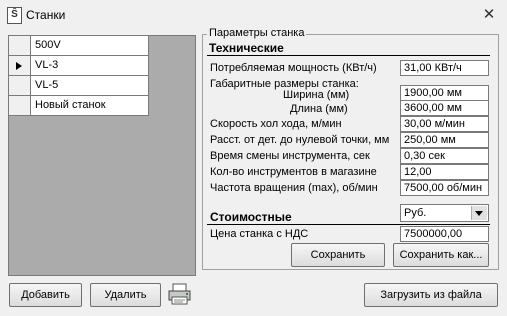 The height and width of the screenshot is (316, 507). I want to click on width-field: 1900,00 мм, so click(444, 93).